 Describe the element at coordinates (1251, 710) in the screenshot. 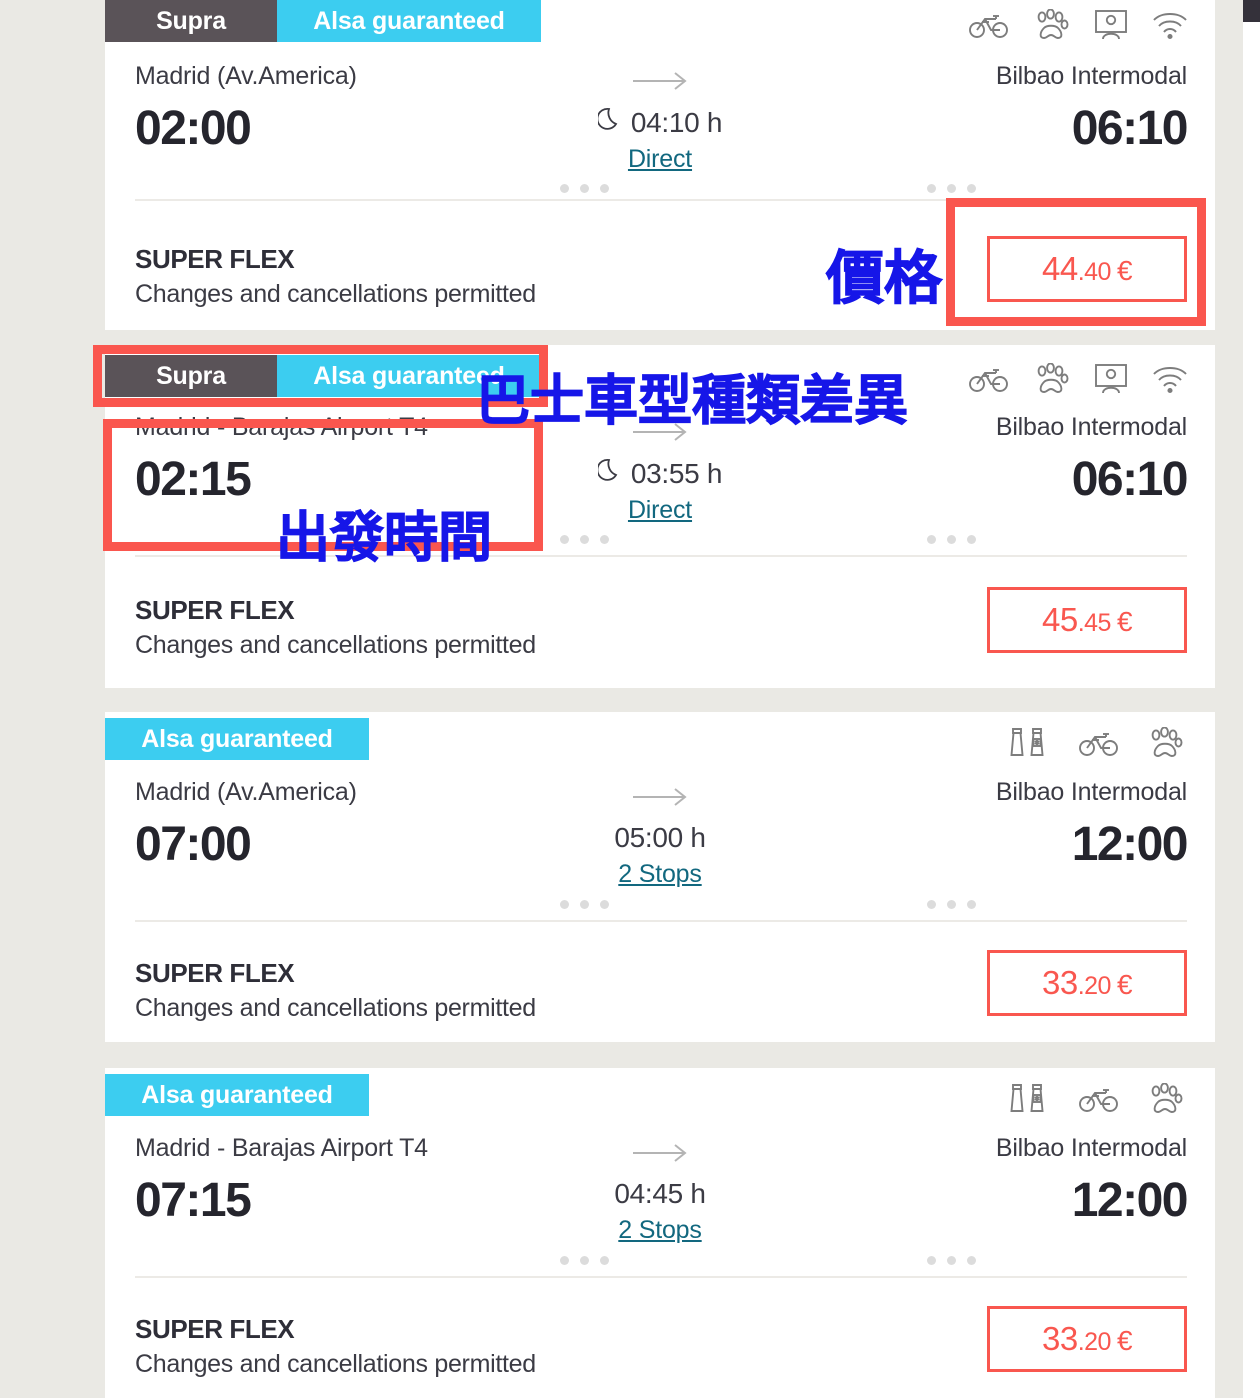

I see `scrollbar-track` at that location.